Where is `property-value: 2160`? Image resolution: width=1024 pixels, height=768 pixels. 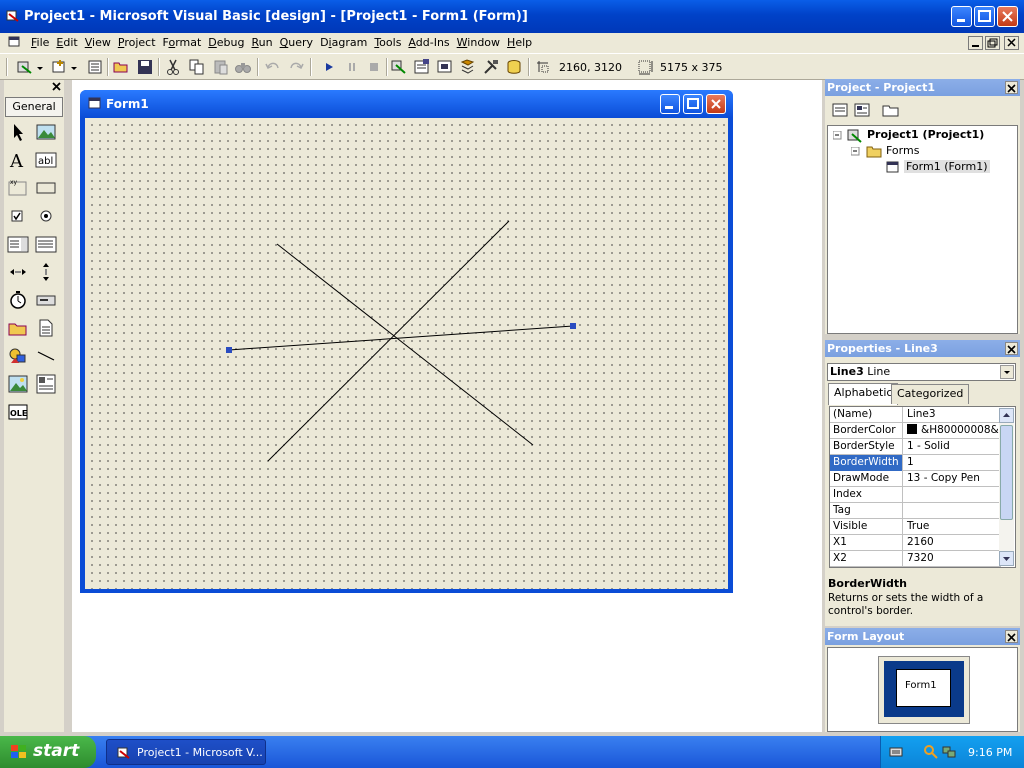
property-value: 2160 is located at coordinates (953, 543).